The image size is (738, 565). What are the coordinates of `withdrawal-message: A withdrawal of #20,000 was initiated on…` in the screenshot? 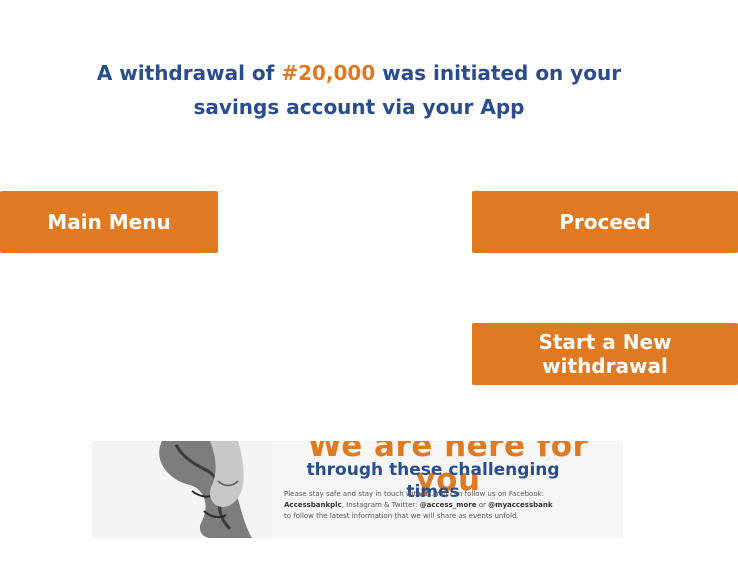 It's located at (359, 90).